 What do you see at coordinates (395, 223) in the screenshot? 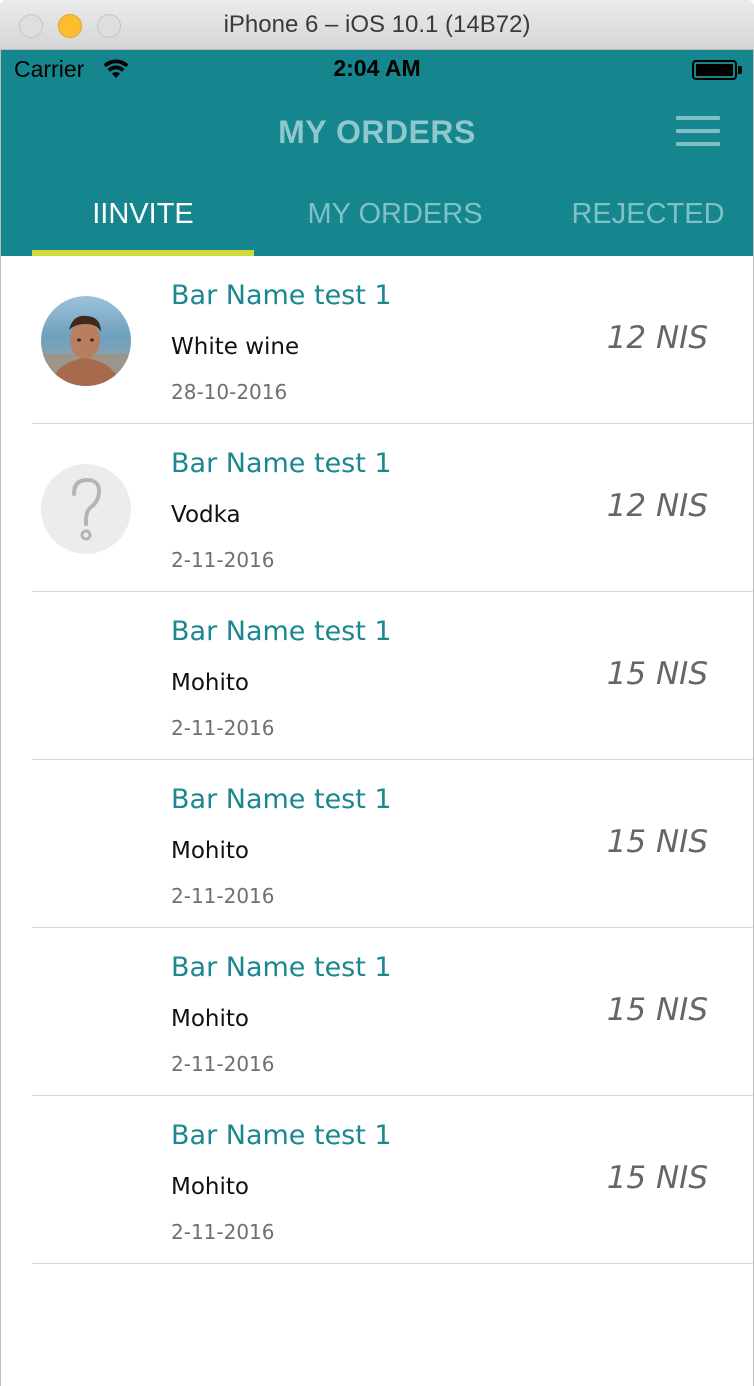
I see `tab-my-orders: MY ORDERS` at bounding box center [395, 223].